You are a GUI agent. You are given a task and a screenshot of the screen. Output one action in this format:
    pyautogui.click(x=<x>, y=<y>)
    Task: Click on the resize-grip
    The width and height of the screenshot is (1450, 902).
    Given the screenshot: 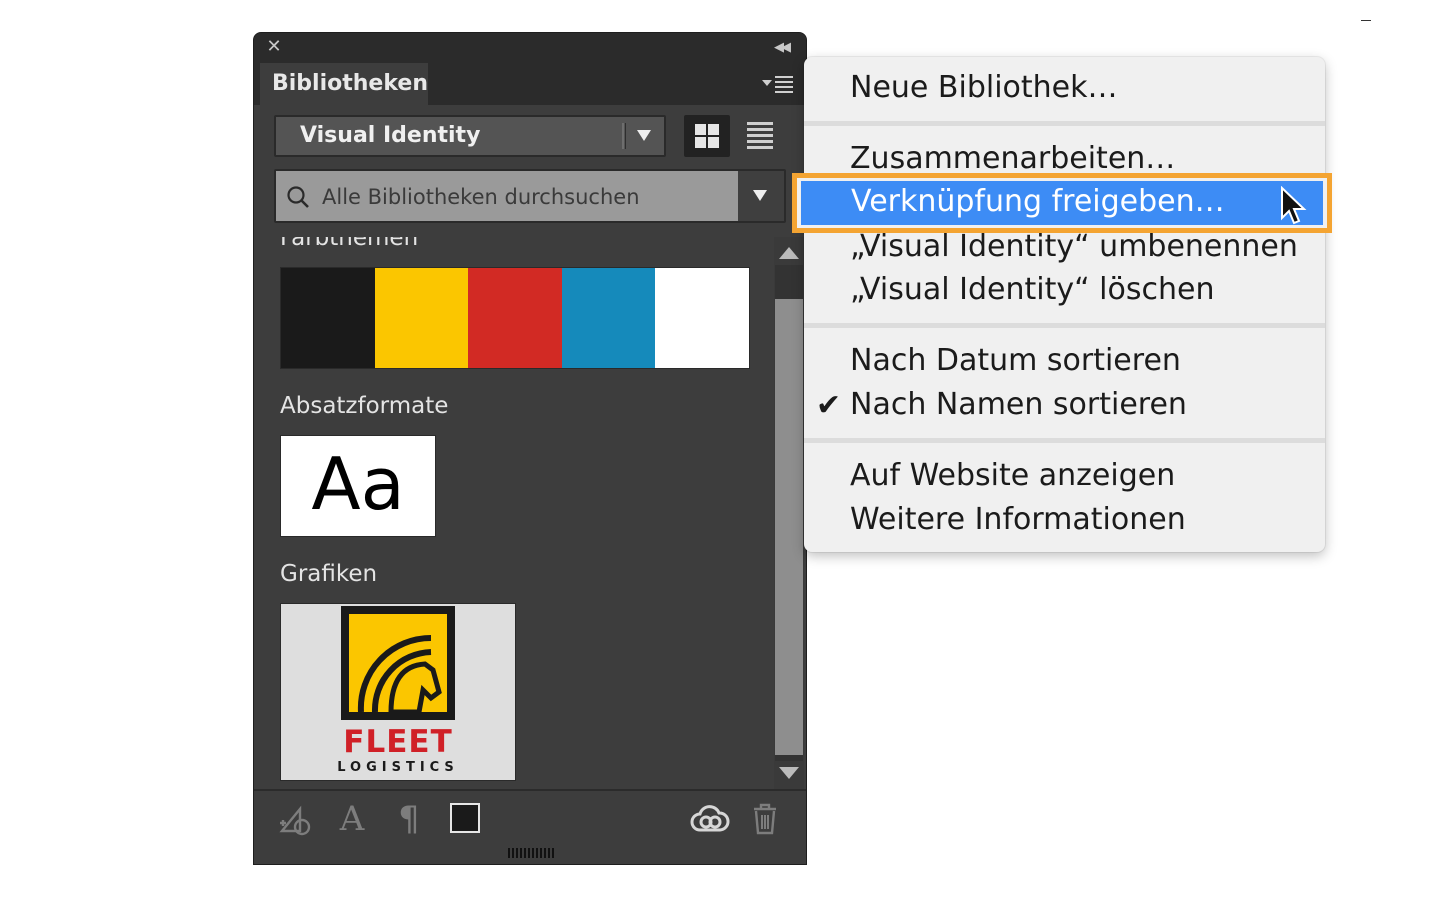 What is the action you would take?
    pyautogui.click(x=531, y=853)
    